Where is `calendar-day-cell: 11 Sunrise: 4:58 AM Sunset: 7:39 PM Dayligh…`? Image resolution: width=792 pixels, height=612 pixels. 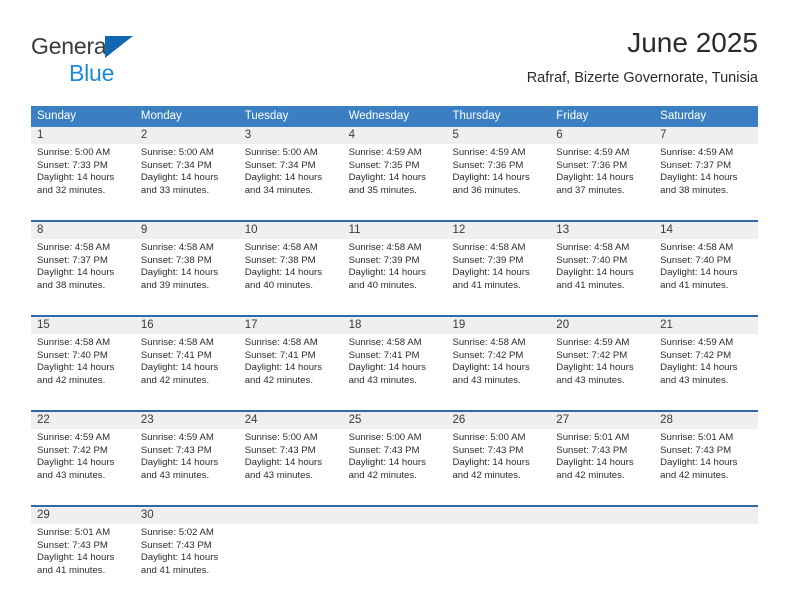 calendar-day-cell: 11 Sunrise: 4:58 AM Sunset: 7:39 PM Dayligh… is located at coordinates (395, 268).